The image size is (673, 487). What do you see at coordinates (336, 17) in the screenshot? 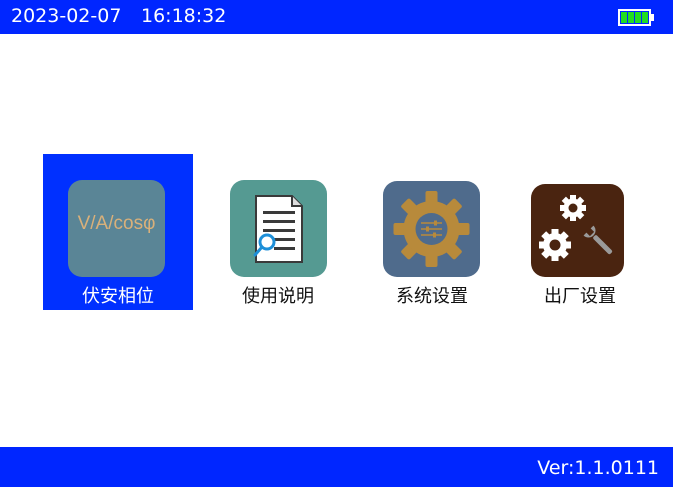
I see `status-bar: 2023-02-07 16:18:32` at bounding box center [336, 17].